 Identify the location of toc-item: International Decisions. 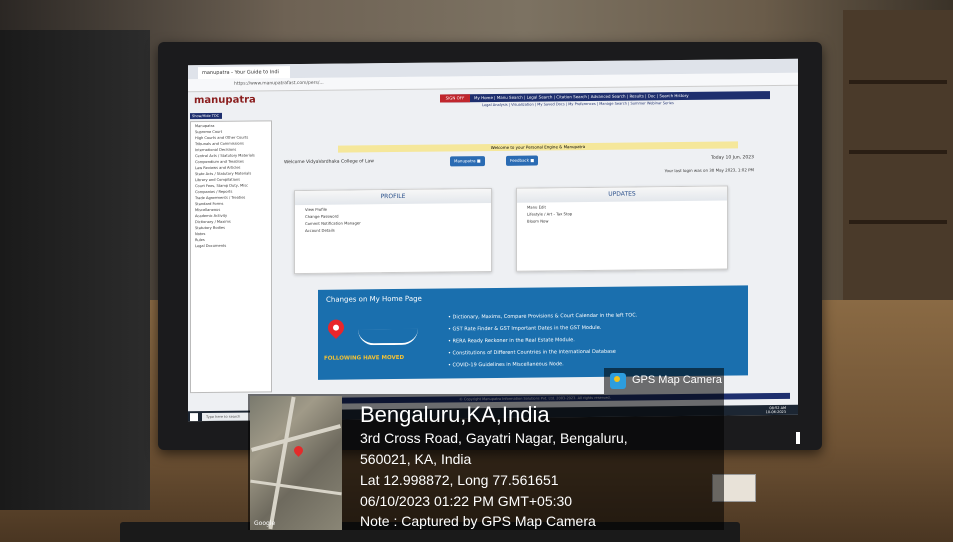
(231, 149).